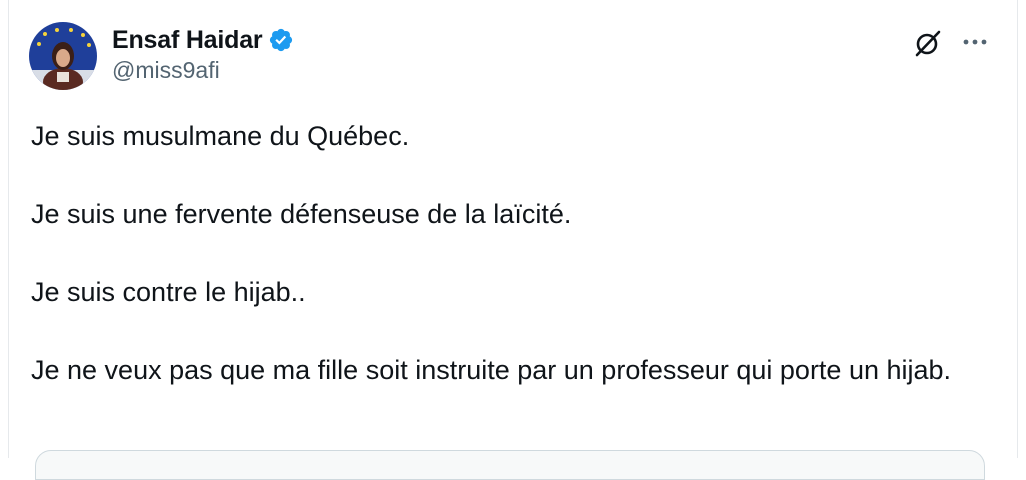 The image size is (1026, 480). I want to click on avatar, so click(63, 56).